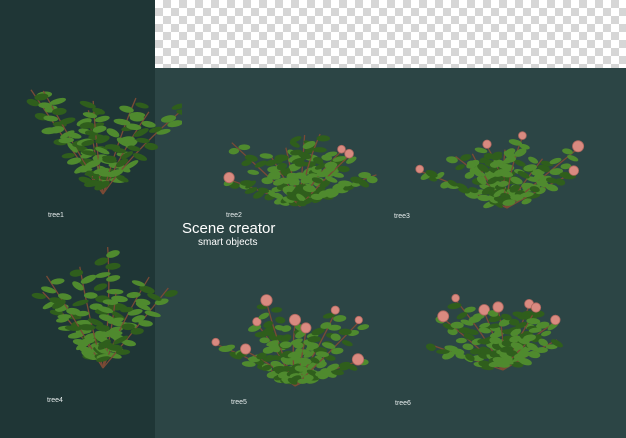 This screenshot has width=626, height=438. What do you see at coordinates (234, 215) in the screenshot?
I see `label-tree2: tree2` at bounding box center [234, 215].